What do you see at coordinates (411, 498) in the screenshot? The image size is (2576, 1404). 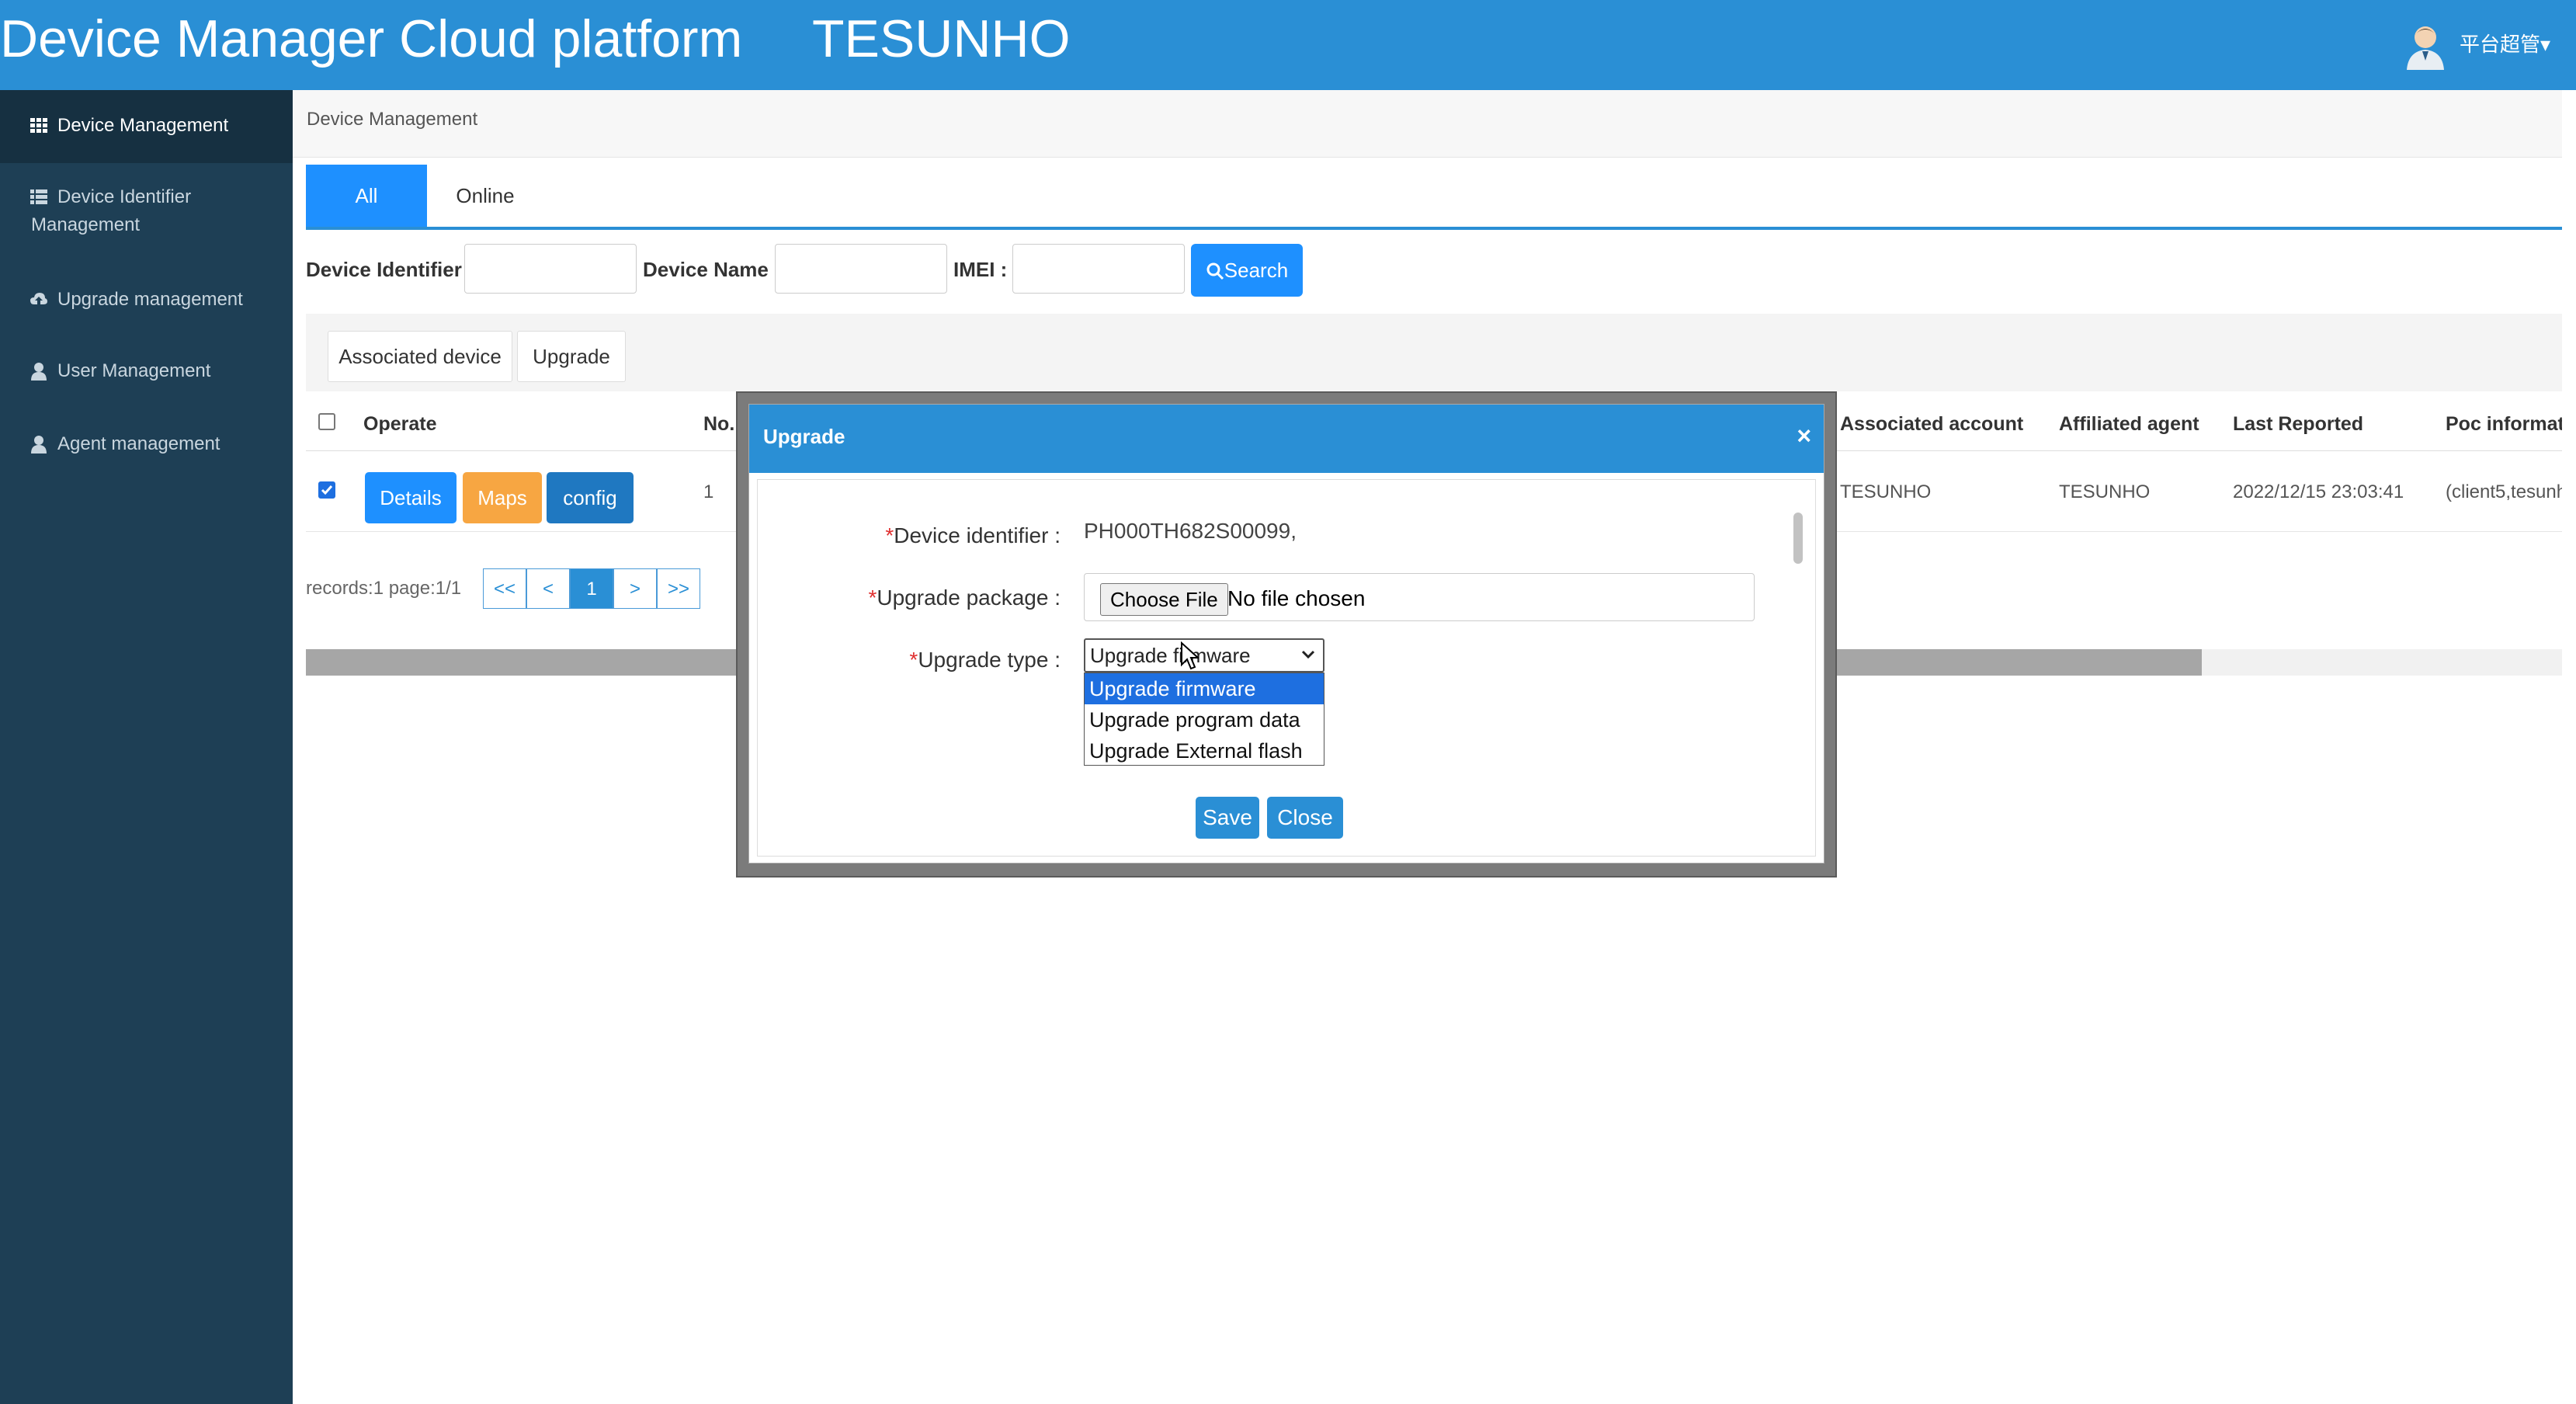 I see `details-button: Details` at bounding box center [411, 498].